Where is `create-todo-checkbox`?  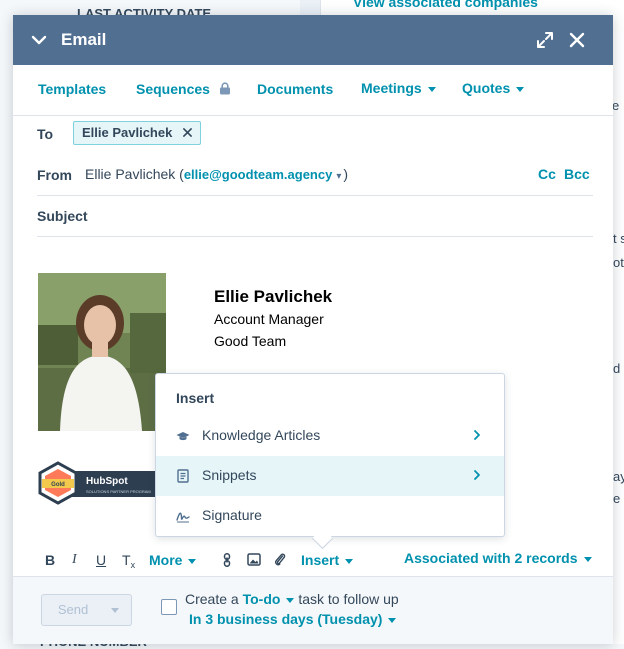 create-todo-checkbox is located at coordinates (169, 607).